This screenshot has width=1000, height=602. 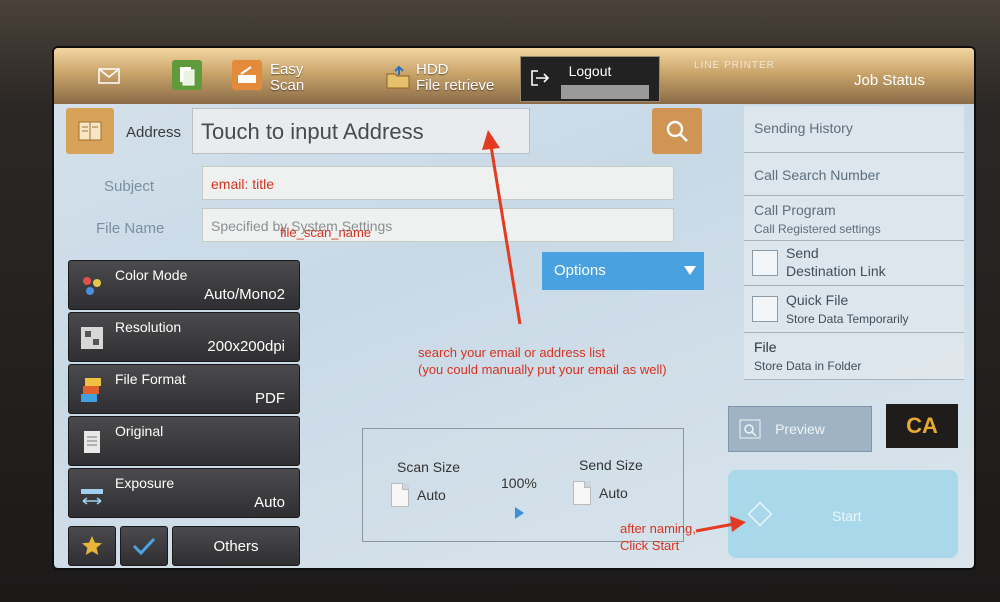 What do you see at coordinates (658, 537) in the screenshot?
I see `annotation-start-note: after naming, Click Start` at bounding box center [658, 537].